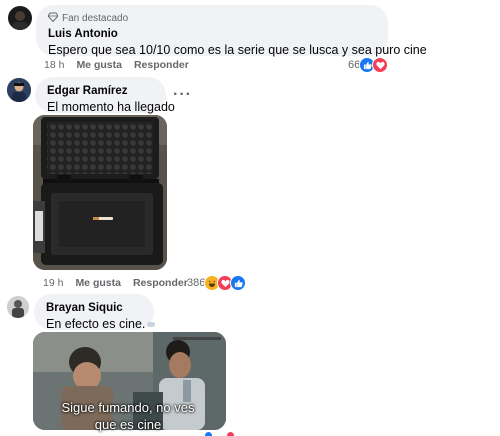 The width and height of the screenshot is (500, 436). I want to click on comment-text: El momento ha llegado, so click(111, 107).